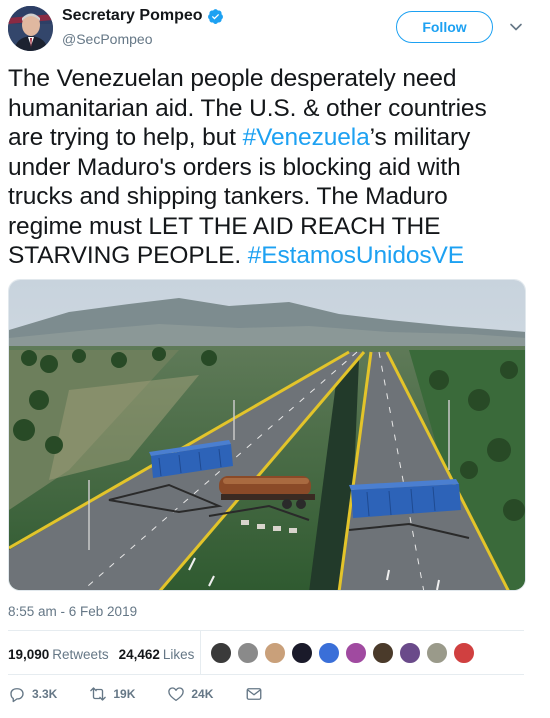 The width and height of the screenshot is (550, 718). What do you see at coordinates (151, 694) in the screenshot?
I see `tweet-actions: 3.3K 19K 24K` at bounding box center [151, 694].